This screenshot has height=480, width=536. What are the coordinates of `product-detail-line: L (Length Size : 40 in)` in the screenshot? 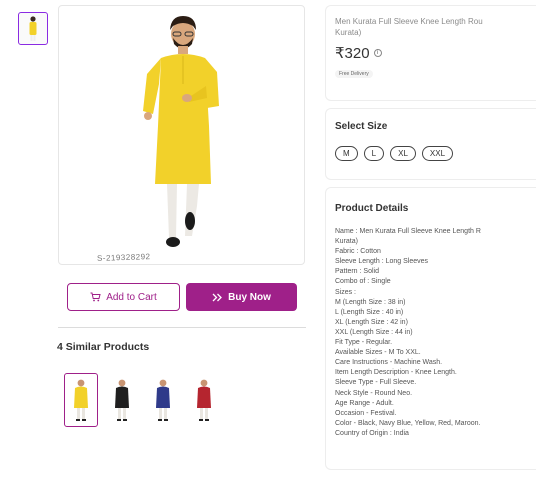 It's located at (369, 312).